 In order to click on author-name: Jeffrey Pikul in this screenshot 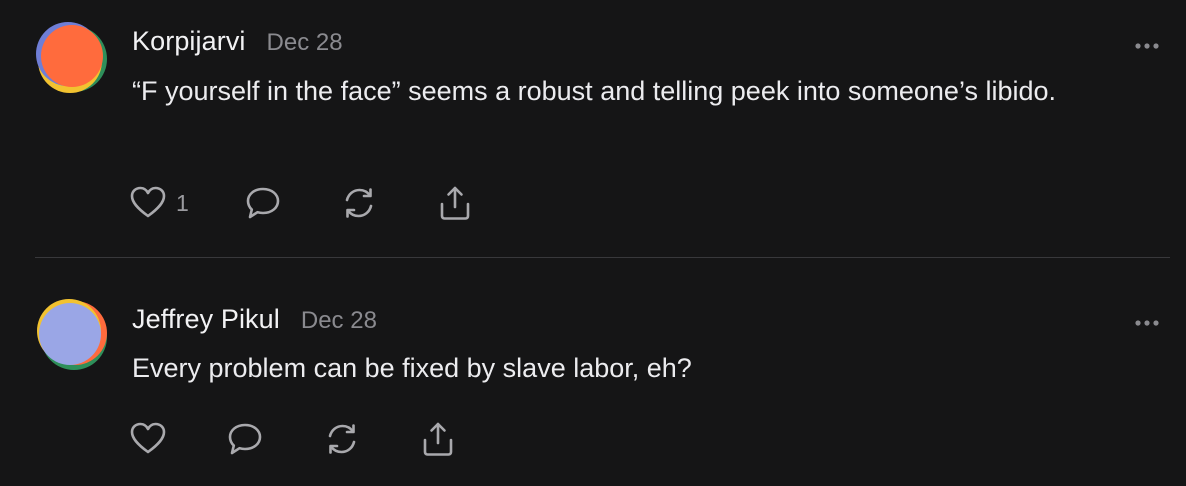, I will do `click(206, 319)`.